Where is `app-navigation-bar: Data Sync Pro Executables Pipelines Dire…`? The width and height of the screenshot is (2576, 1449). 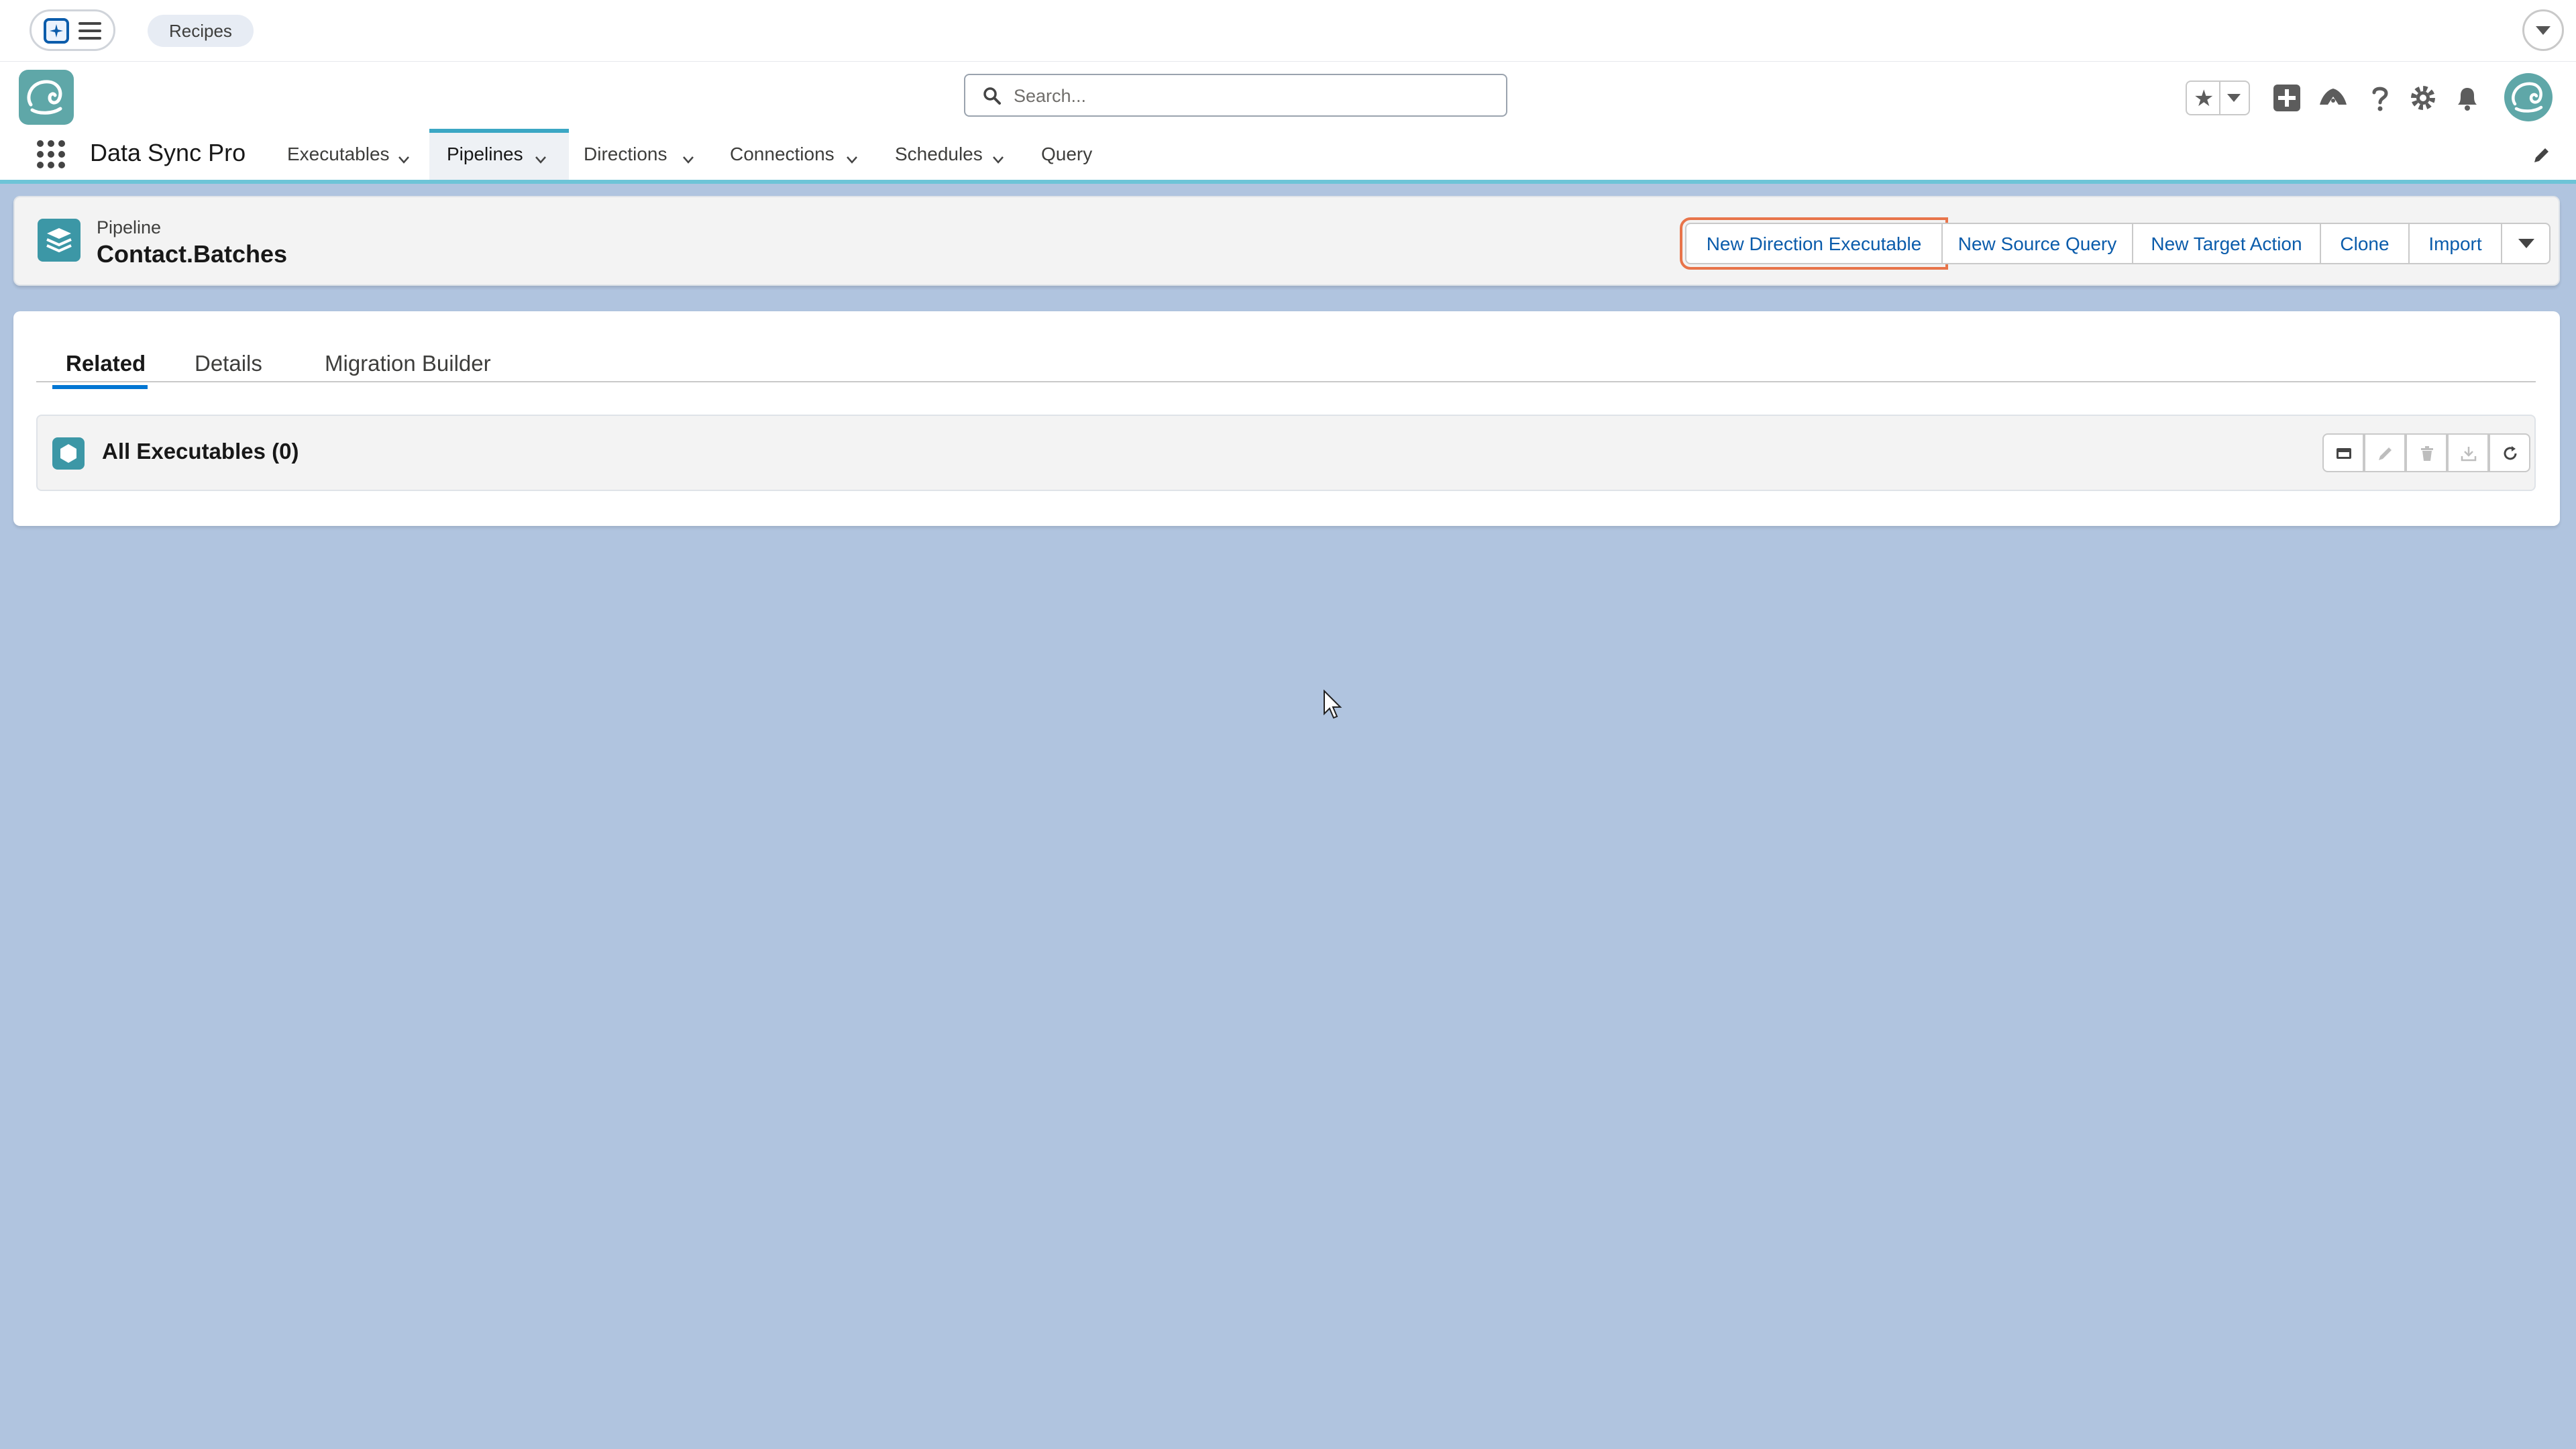
app-navigation-bar: Data Sync Pro Executables Pipelines Dire… is located at coordinates (1288, 156).